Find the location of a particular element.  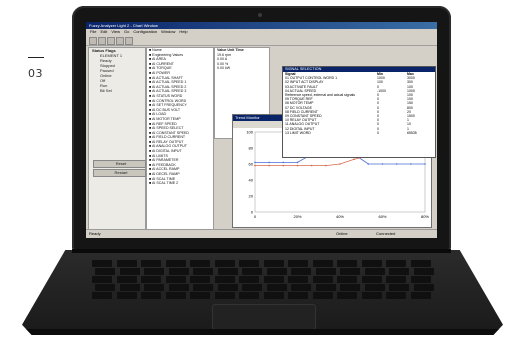

webcam-icon is located at coordinates (260, 15).